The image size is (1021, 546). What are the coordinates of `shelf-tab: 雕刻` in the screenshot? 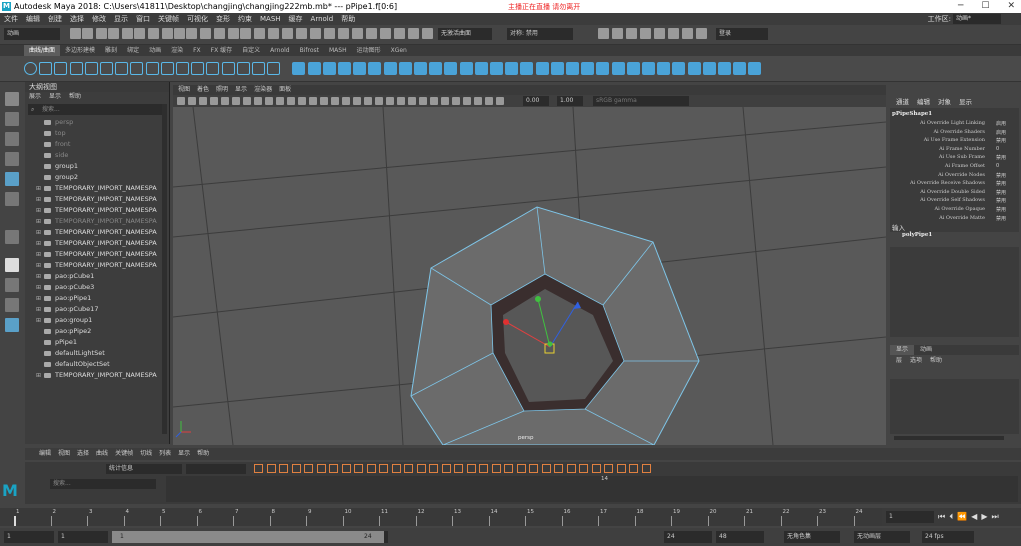 It's located at (111, 50).